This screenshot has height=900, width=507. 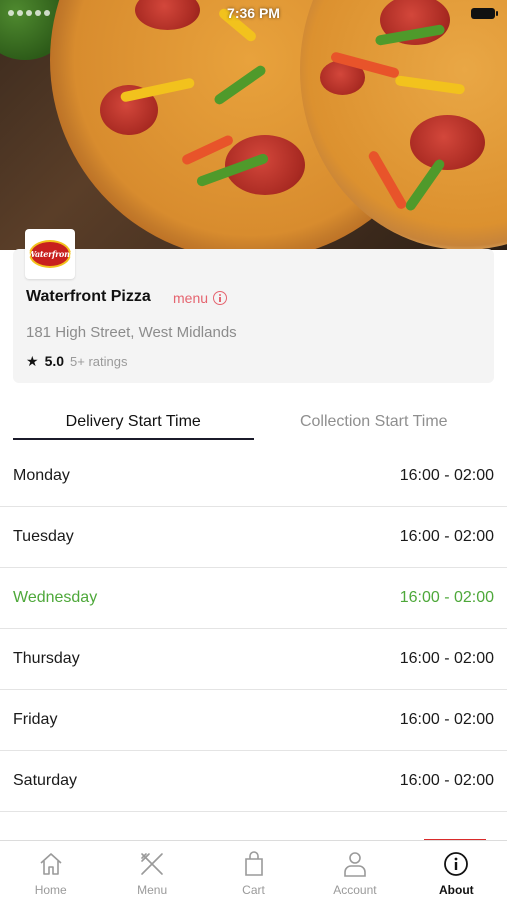 I want to click on nav-label: Account, so click(x=355, y=890).